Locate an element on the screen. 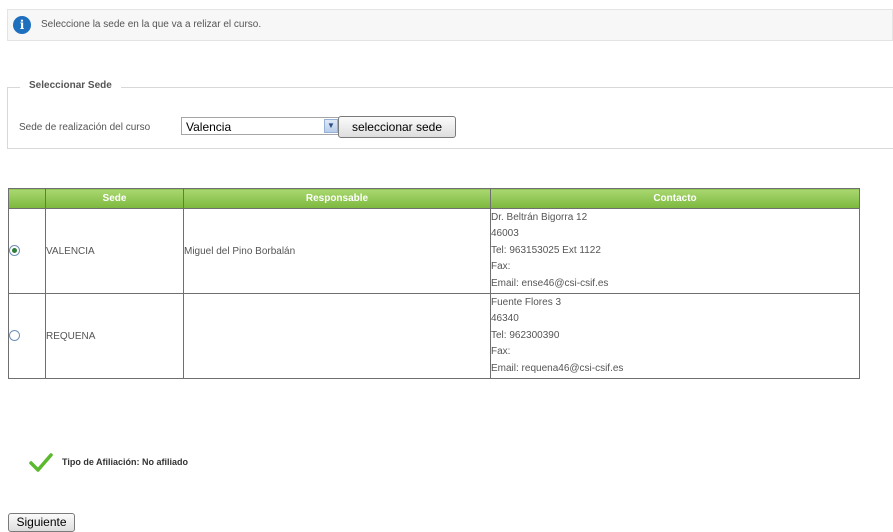  next-button: Siguiente is located at coordinates (41, 522).